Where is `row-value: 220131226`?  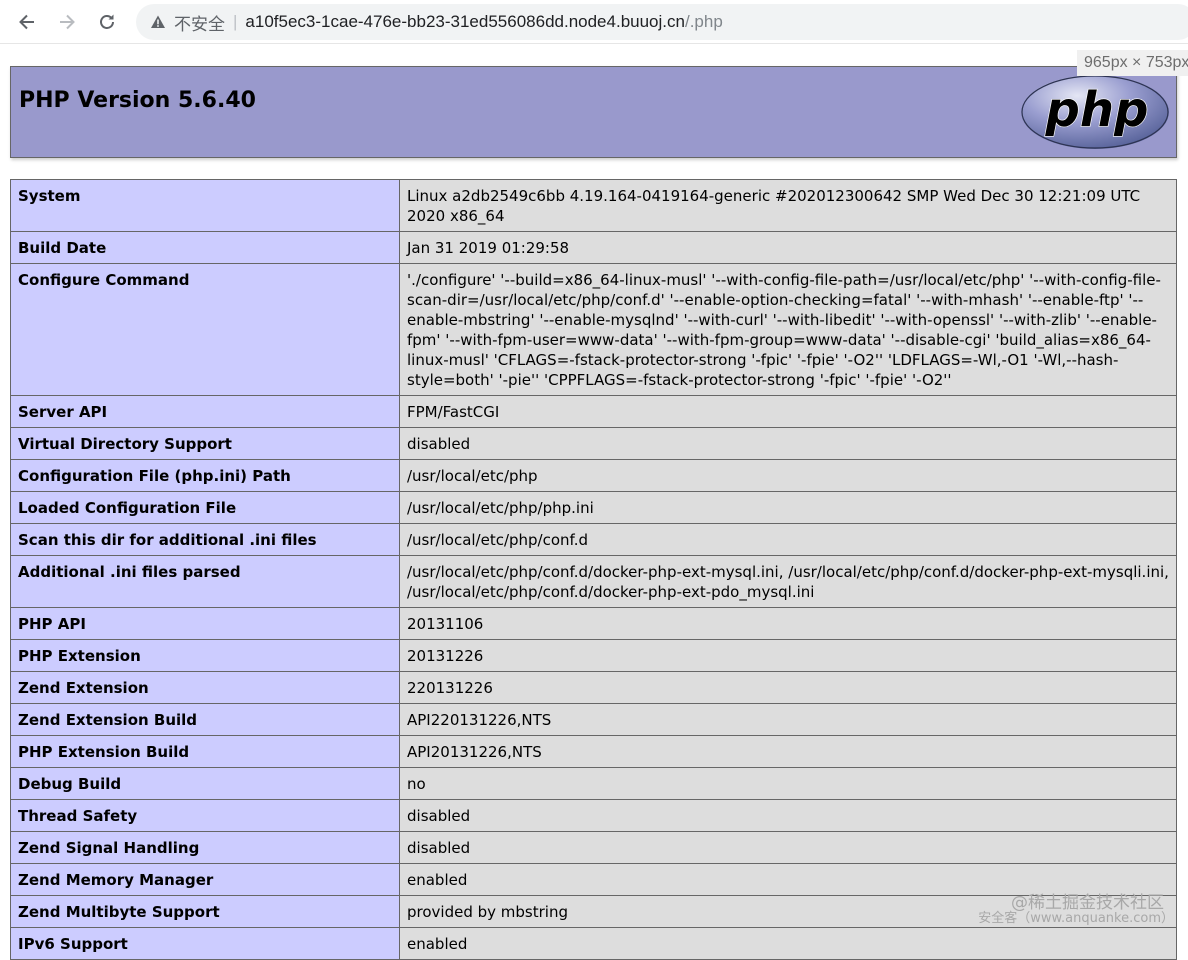 row-value: 220131226 is located at coordinates (788, 687).